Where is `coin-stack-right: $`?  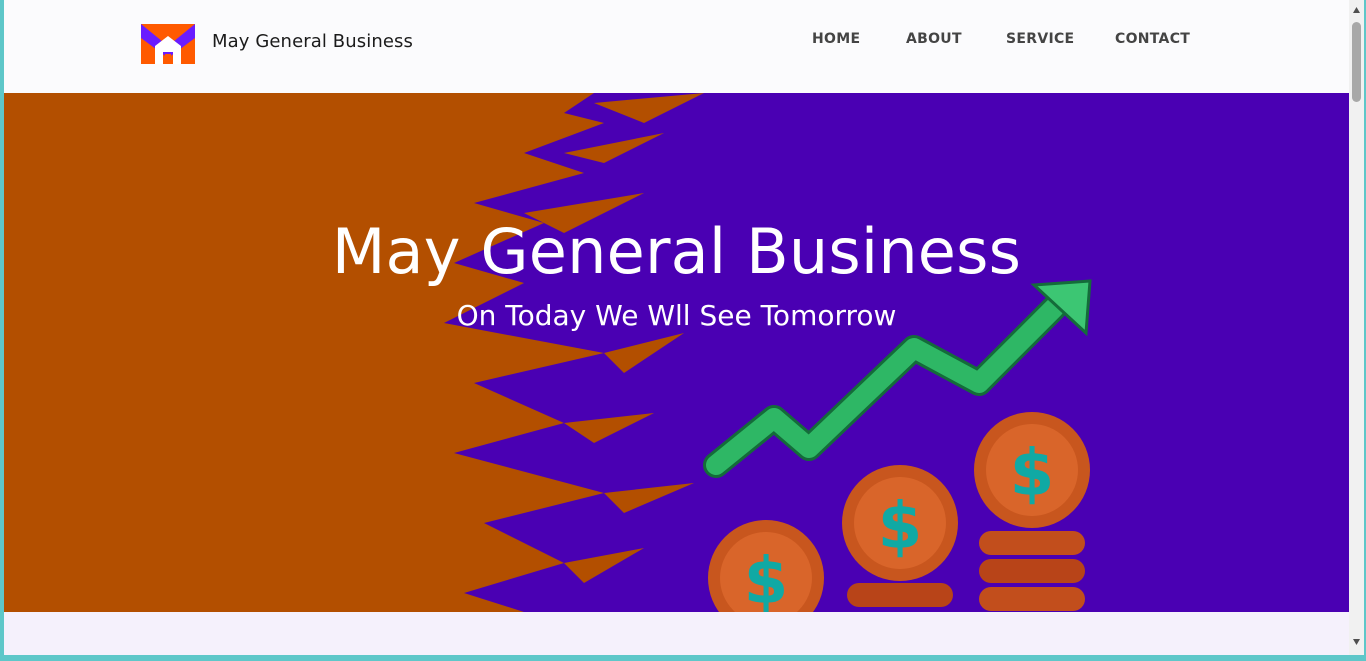 coin-stack-right: $ is located at coordinates (1032, 511).